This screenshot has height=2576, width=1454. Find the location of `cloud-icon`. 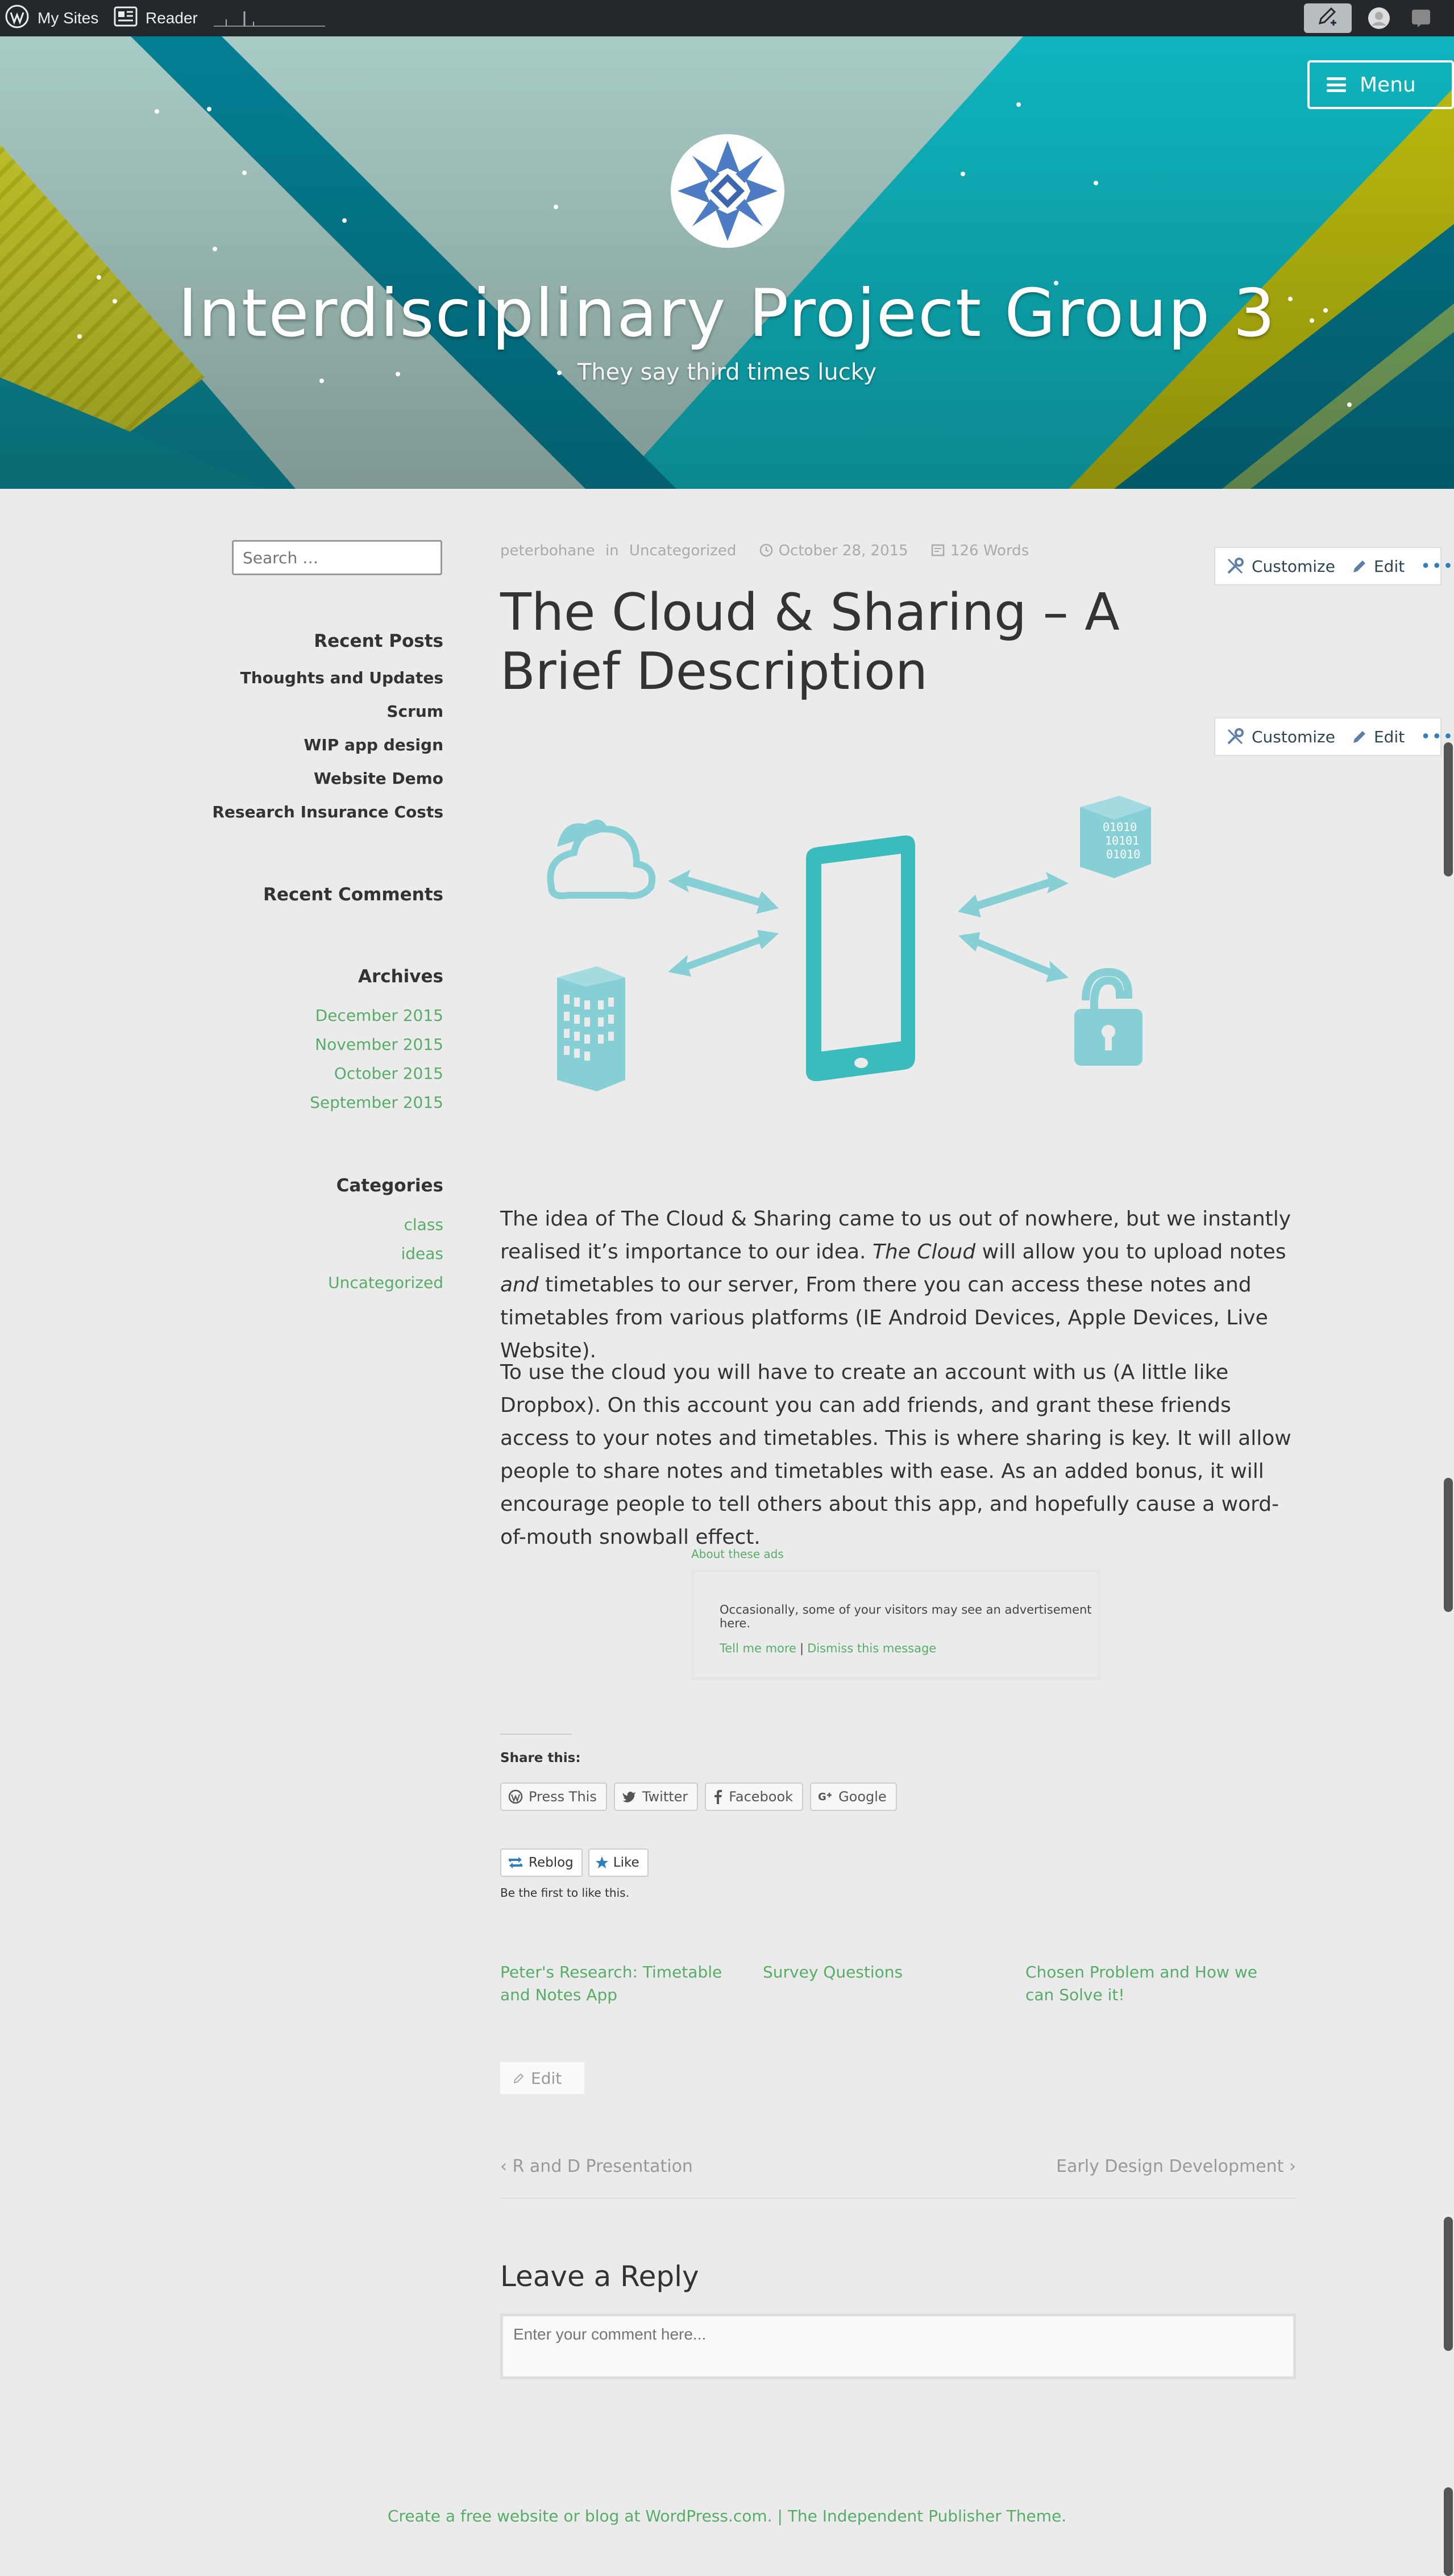

cloud-icon is located at coordinates (601, 859).